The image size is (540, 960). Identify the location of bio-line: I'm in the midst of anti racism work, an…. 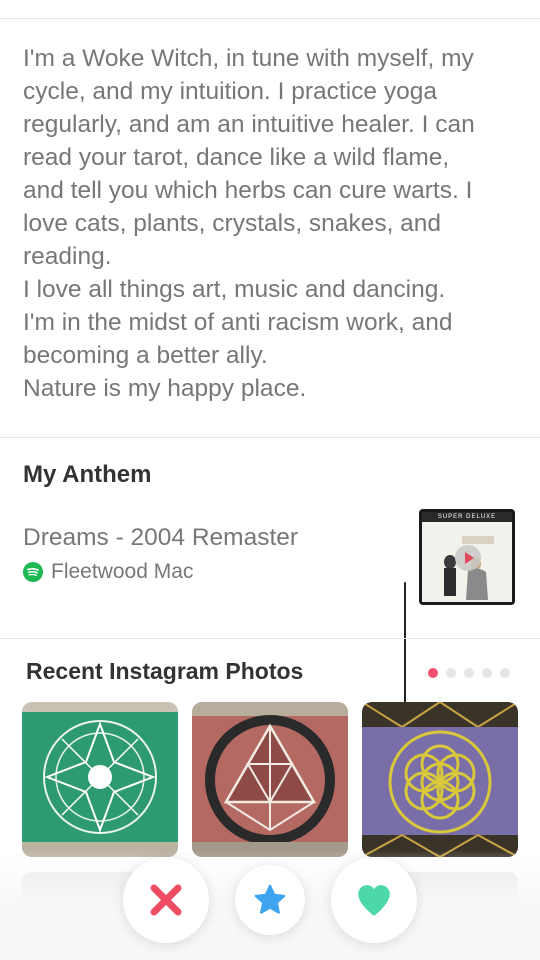
(238, 322).